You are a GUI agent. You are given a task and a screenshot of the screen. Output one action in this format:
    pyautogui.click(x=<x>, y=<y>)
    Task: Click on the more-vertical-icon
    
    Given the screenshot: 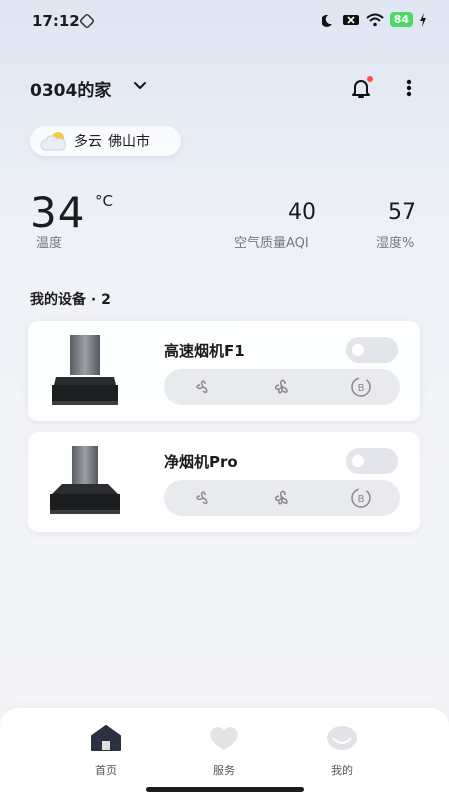 What is the action you would take?
    pyautogui.click(x=409, y=88)
    